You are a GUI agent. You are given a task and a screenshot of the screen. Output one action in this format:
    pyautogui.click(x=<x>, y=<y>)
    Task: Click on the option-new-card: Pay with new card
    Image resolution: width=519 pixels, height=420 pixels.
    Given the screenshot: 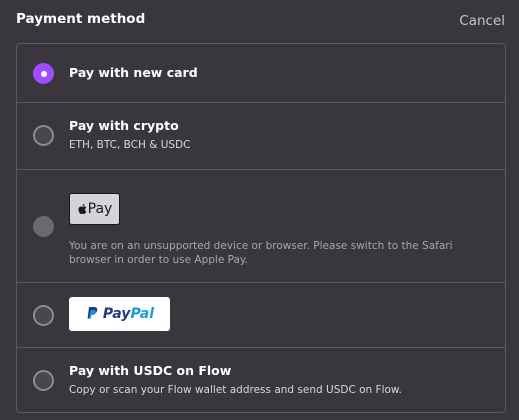 What is the action you would take?
    pyautogui.click(x=261, y=73)
    